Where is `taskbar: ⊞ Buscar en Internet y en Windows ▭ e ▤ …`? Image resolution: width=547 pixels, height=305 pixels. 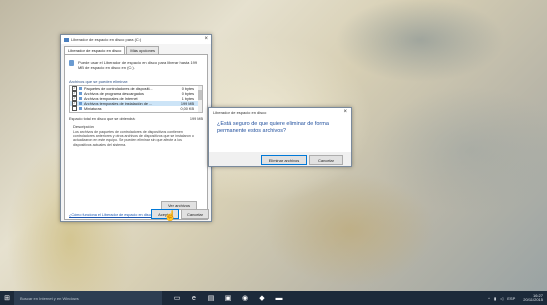
taskbar: ⊞ Buscar en Internet y en Windows ▭ e ▤ … is located at coordinates (273, 298).